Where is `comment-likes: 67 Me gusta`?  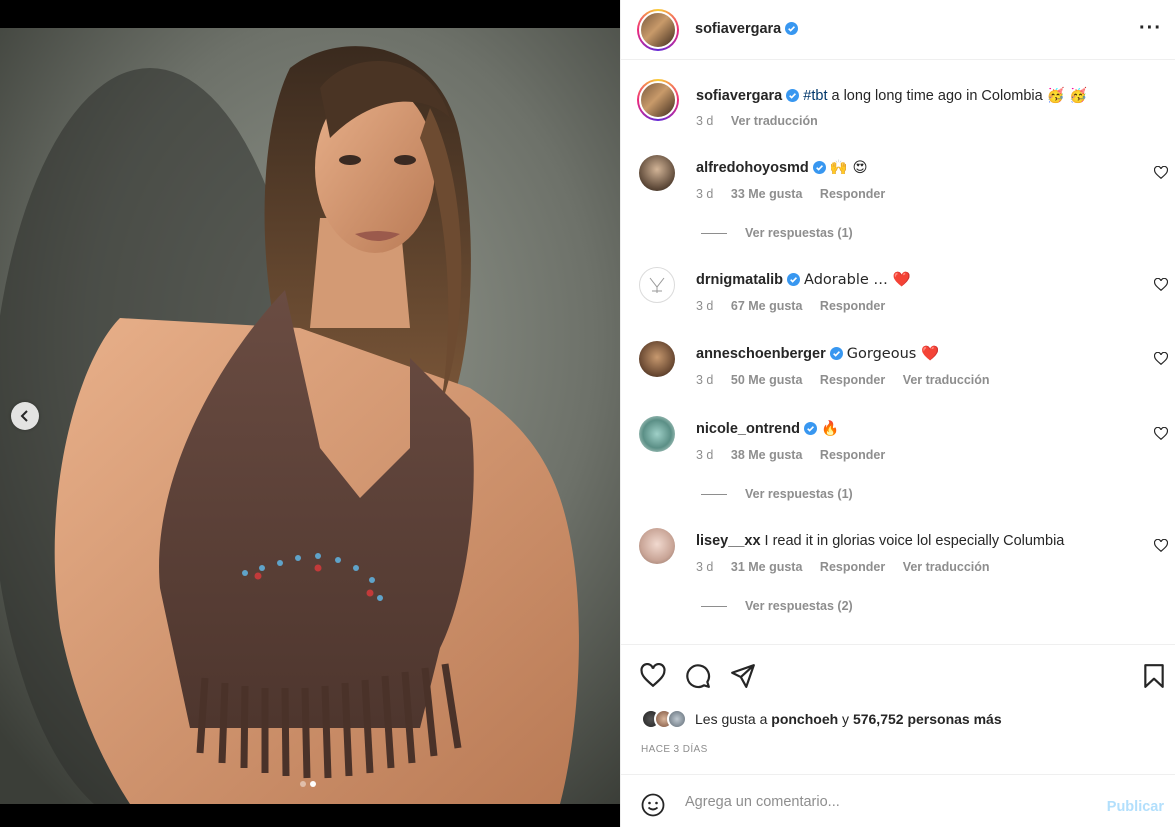
comment-likes: 67 Me gusta is located at coordinates (767, 306).